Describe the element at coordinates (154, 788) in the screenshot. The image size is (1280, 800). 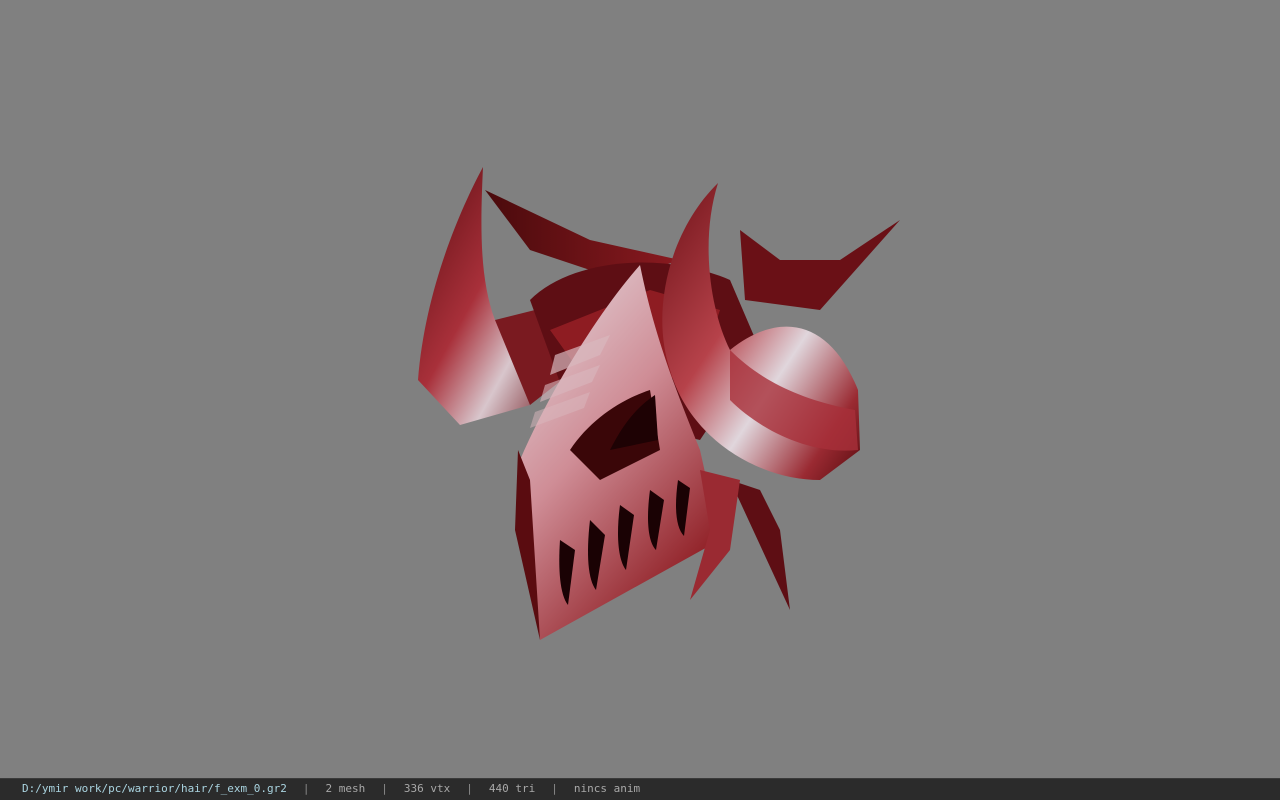
I see `file-path-text: D:/ymir work/pc/warrior/hair/f_exm_0.gr2` at that location.